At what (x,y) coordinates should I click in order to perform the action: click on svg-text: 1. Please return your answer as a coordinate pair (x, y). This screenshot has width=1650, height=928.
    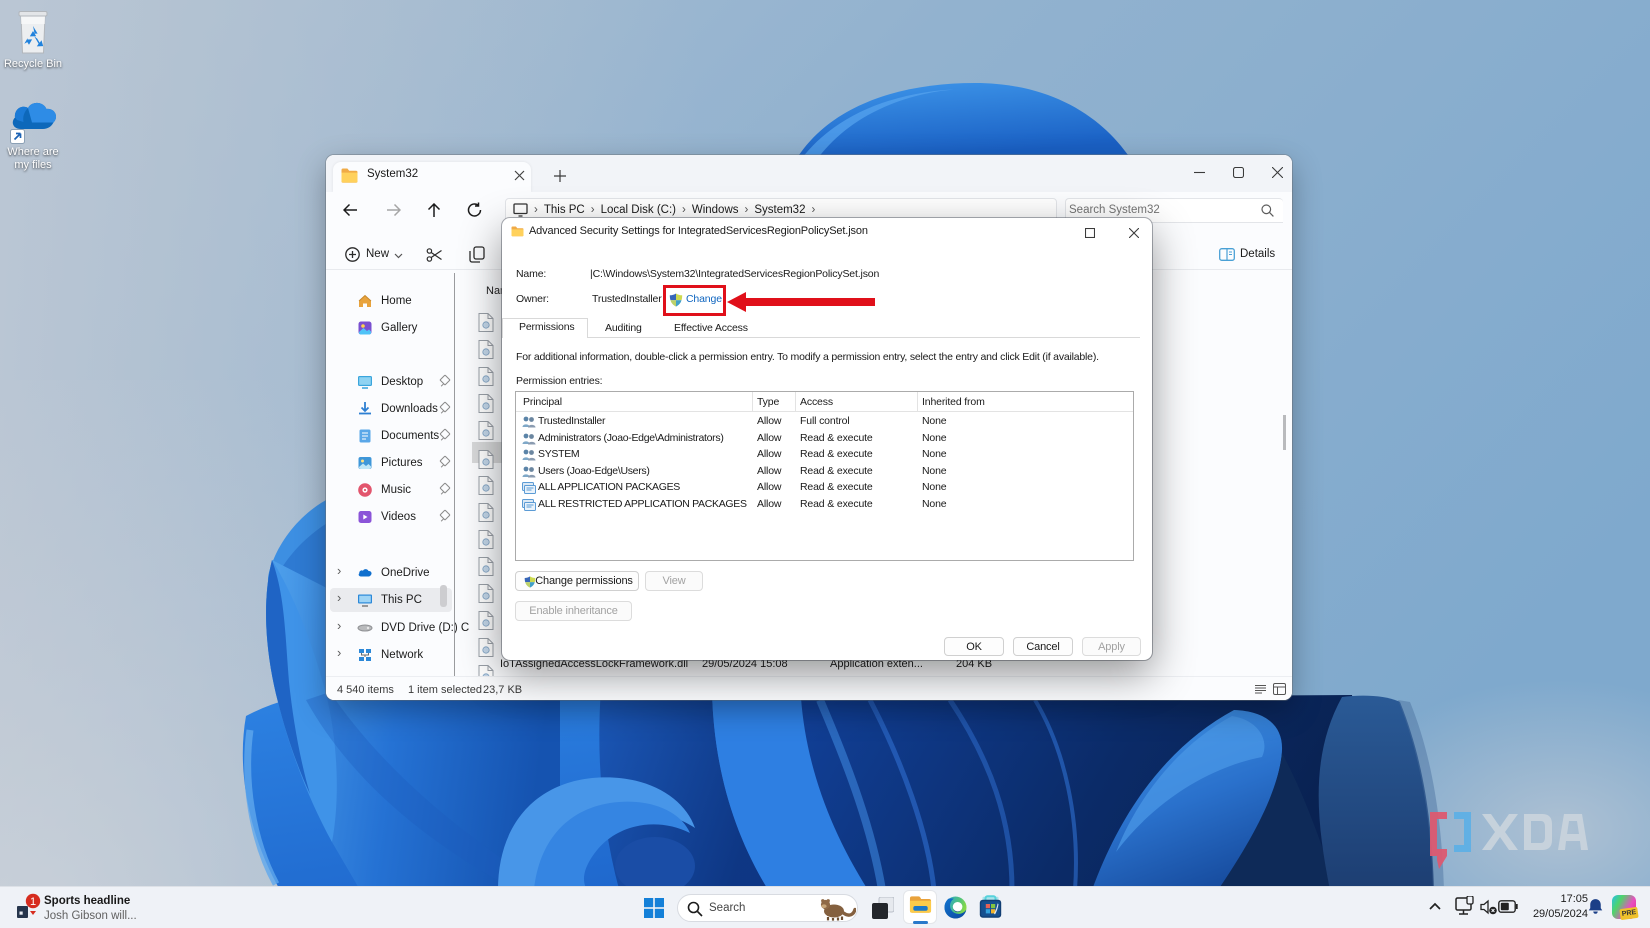
    Looking at the image, I should click on (33, 902).